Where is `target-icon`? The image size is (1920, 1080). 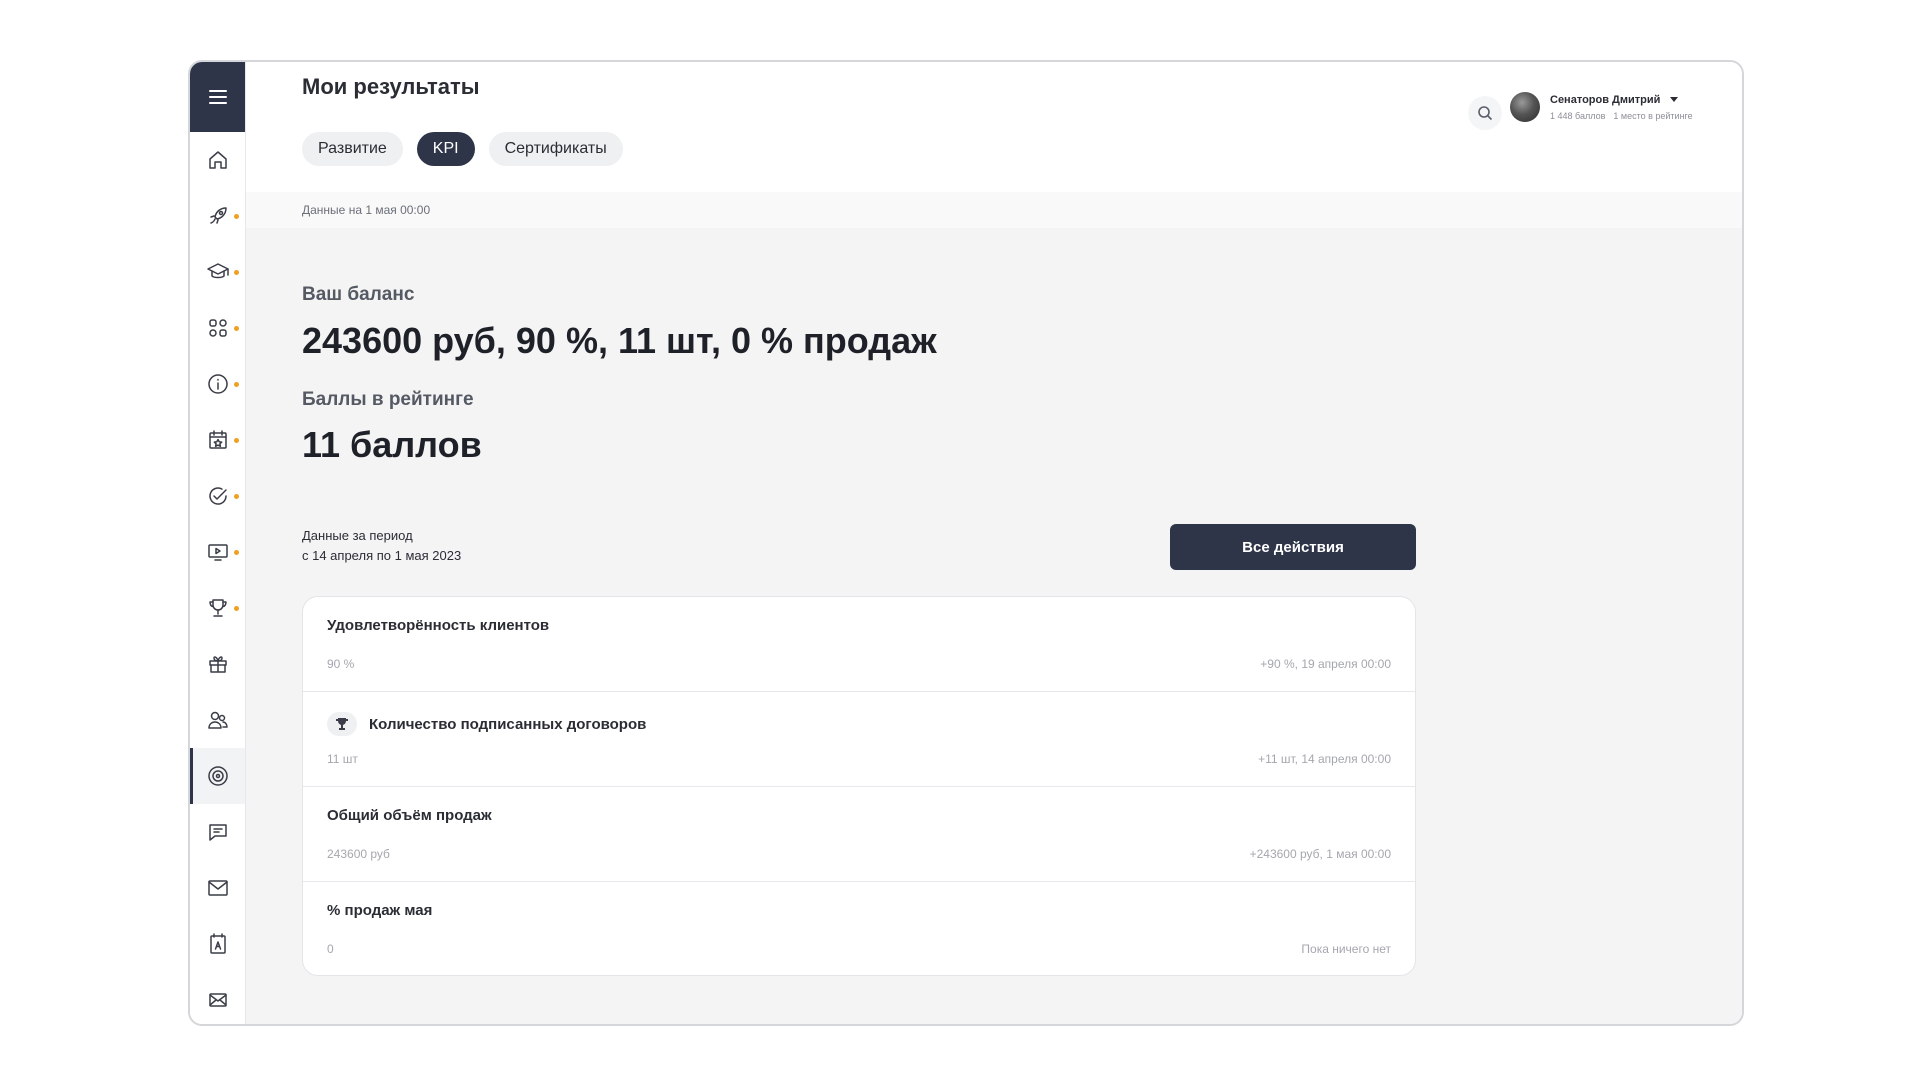 target-icon is located at coordinates (217, 776).